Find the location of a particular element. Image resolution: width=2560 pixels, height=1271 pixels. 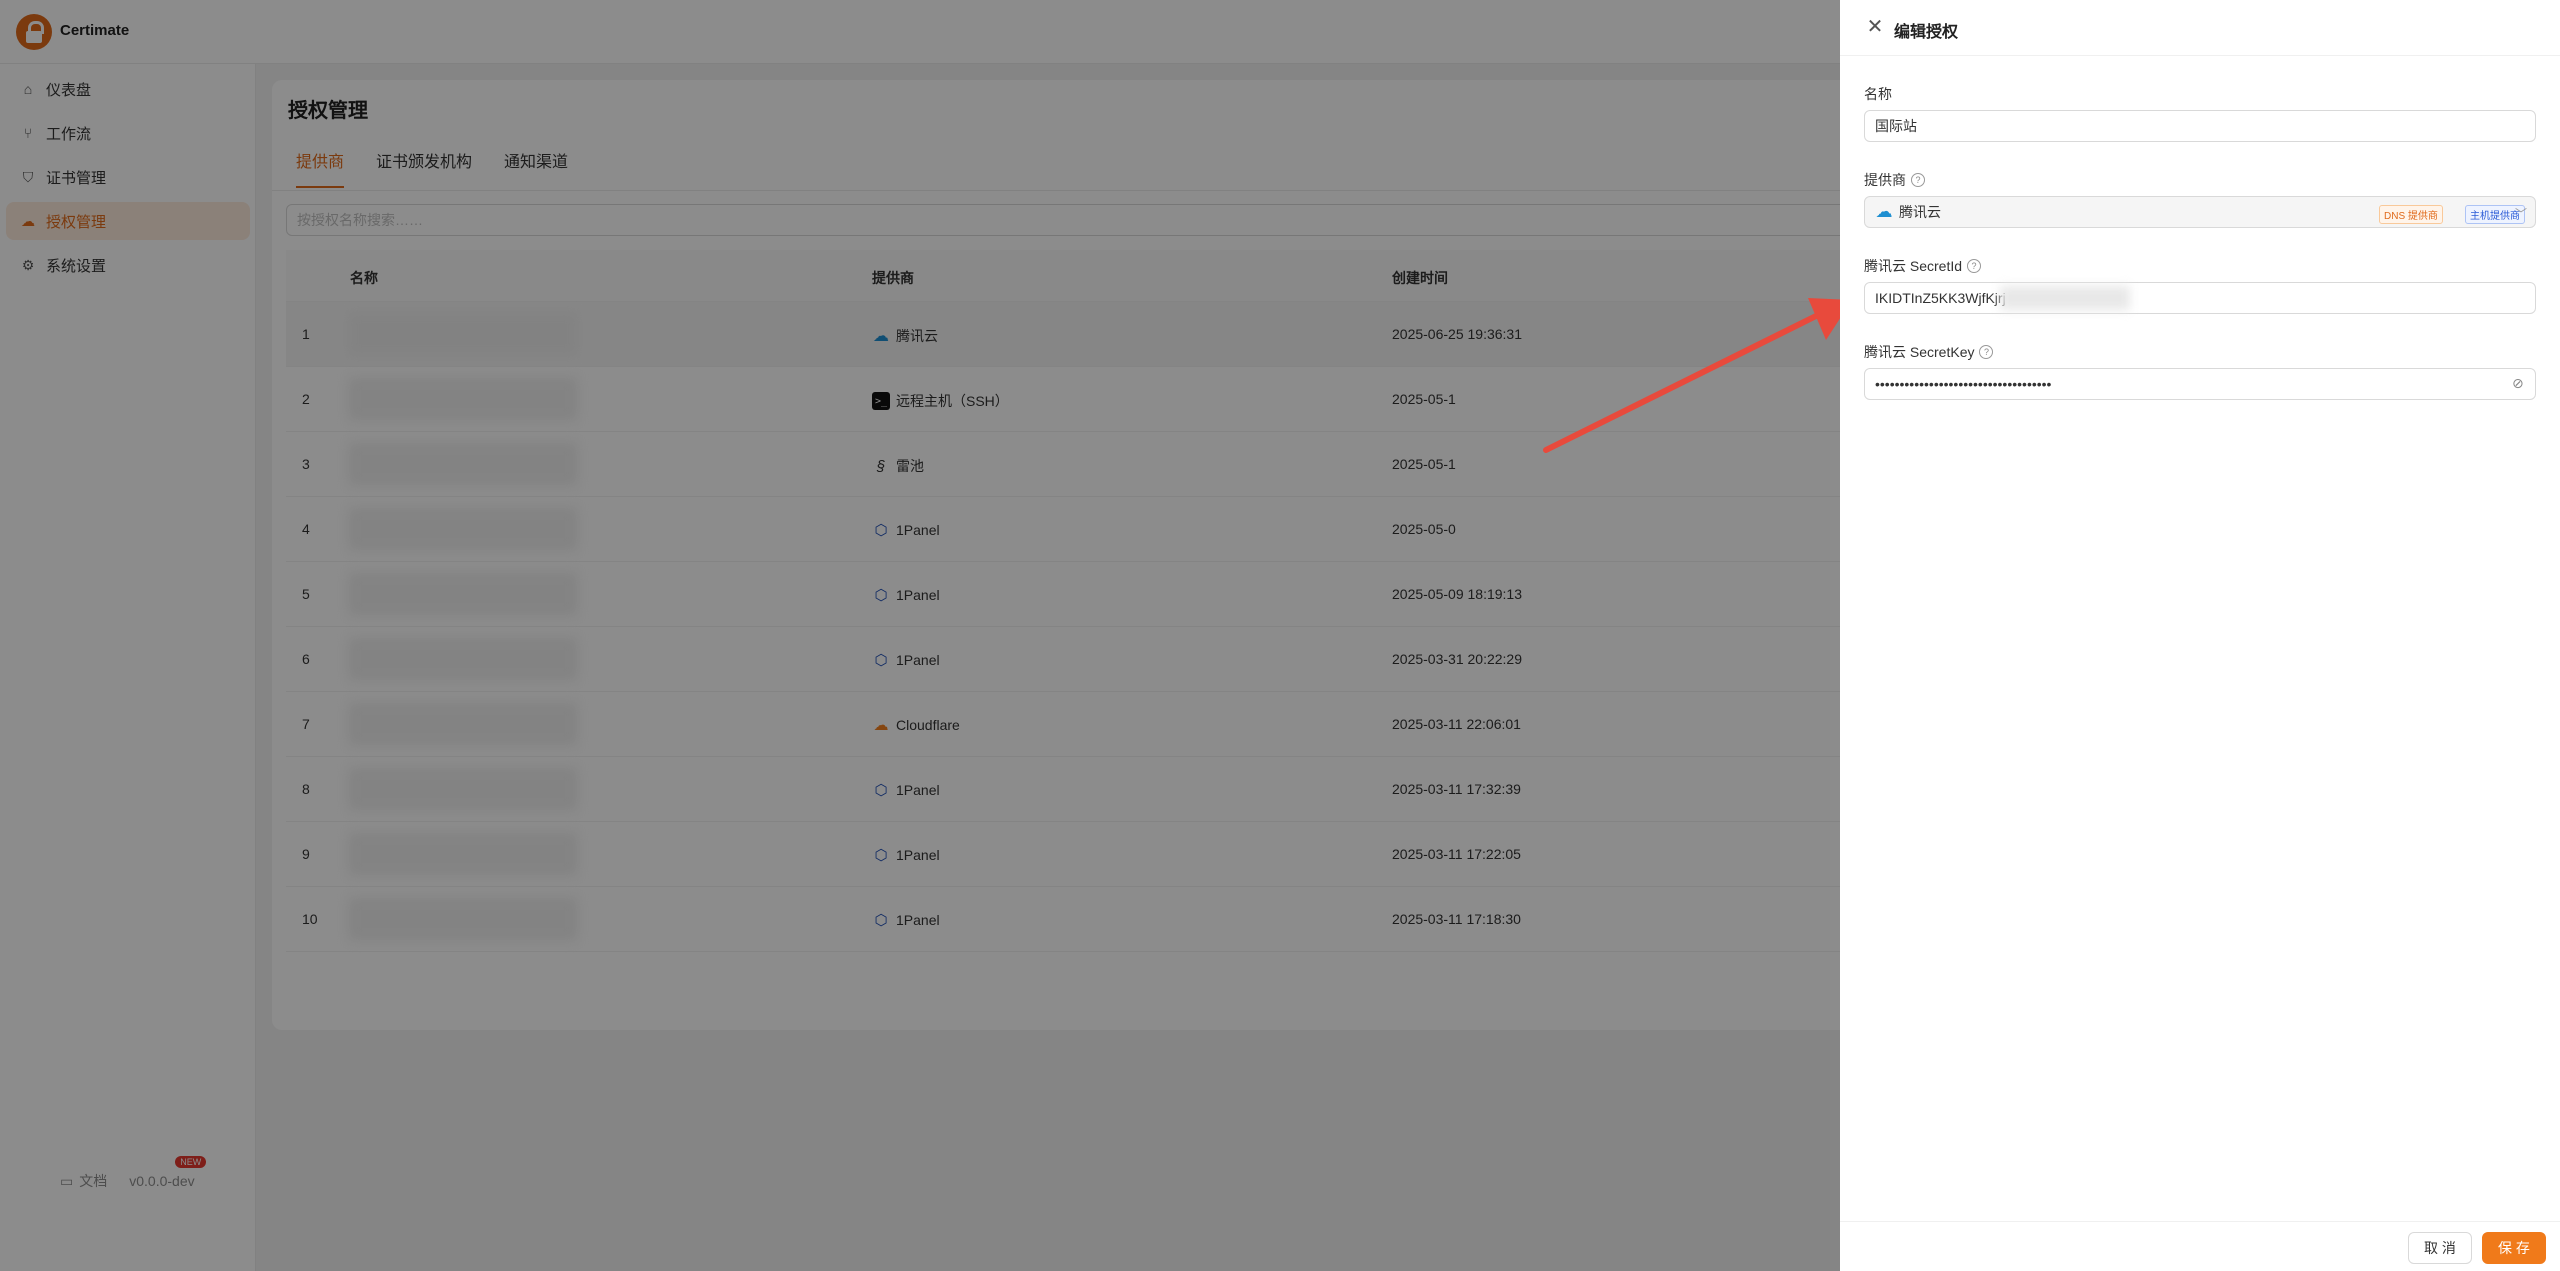

secret-id-label-text: 腾讯云 SecretId is located at coordinates (1913, 266).